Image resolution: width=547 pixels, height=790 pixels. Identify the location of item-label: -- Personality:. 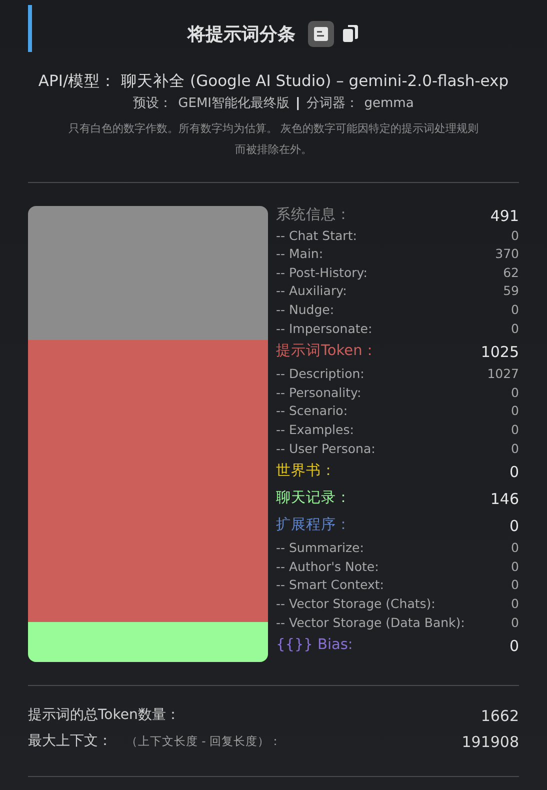
(319, 393).